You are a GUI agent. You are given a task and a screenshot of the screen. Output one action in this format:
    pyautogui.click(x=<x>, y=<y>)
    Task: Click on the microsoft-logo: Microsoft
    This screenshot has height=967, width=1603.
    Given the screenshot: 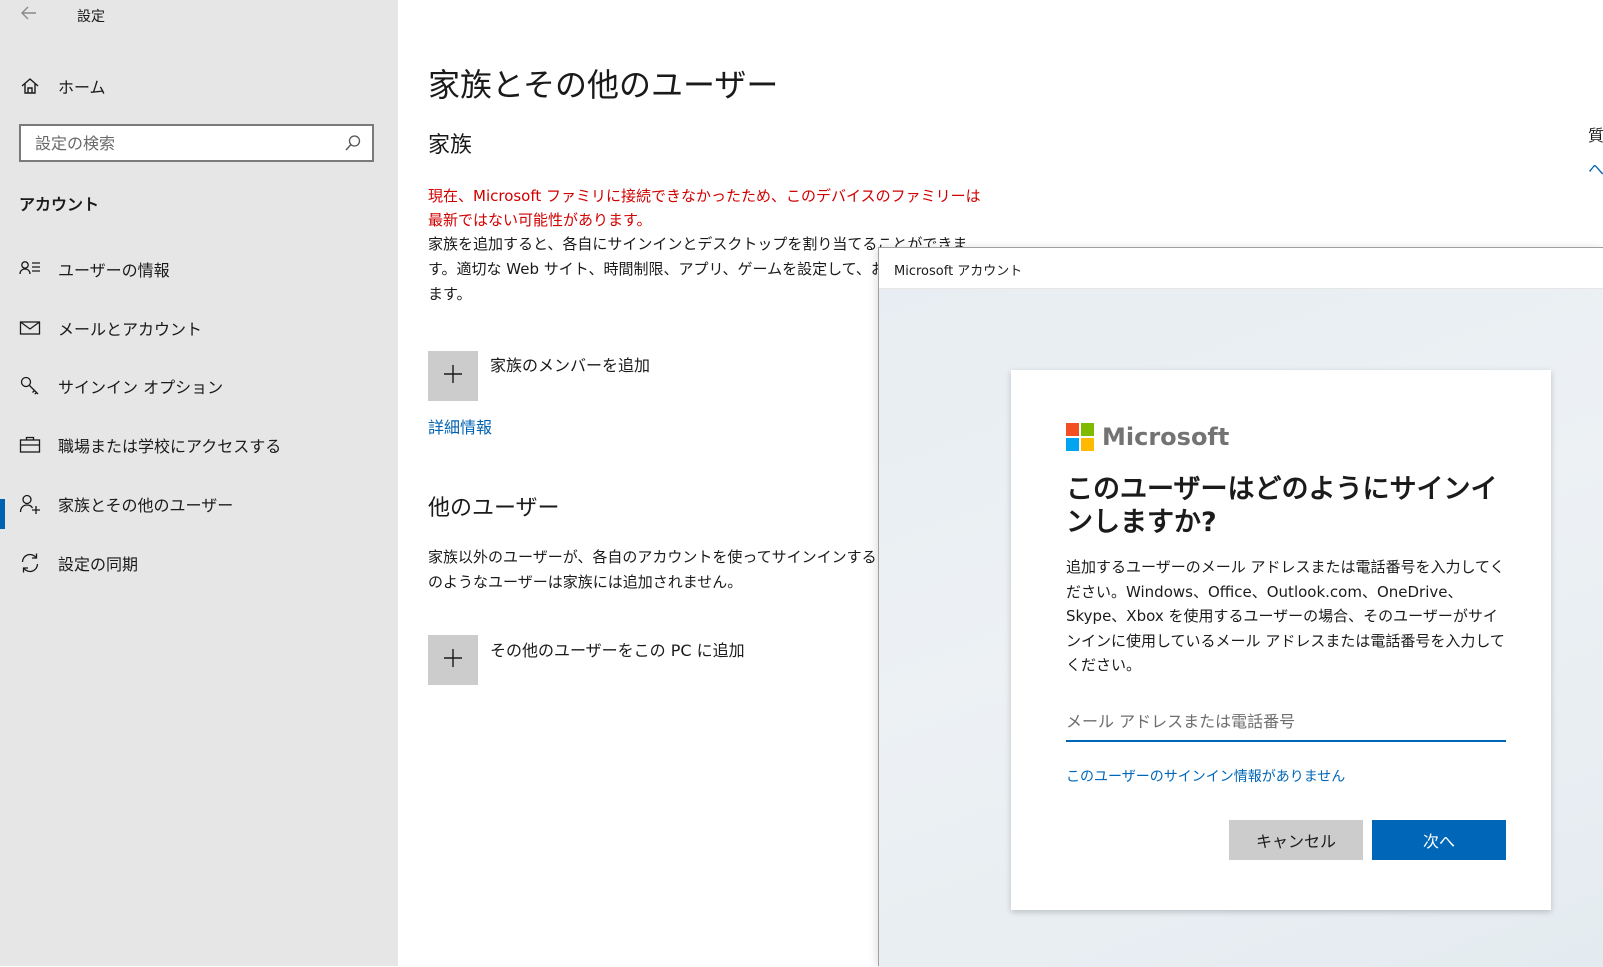 What is the action you would take?
    pyautogui.click(x=1147, y=437)
    